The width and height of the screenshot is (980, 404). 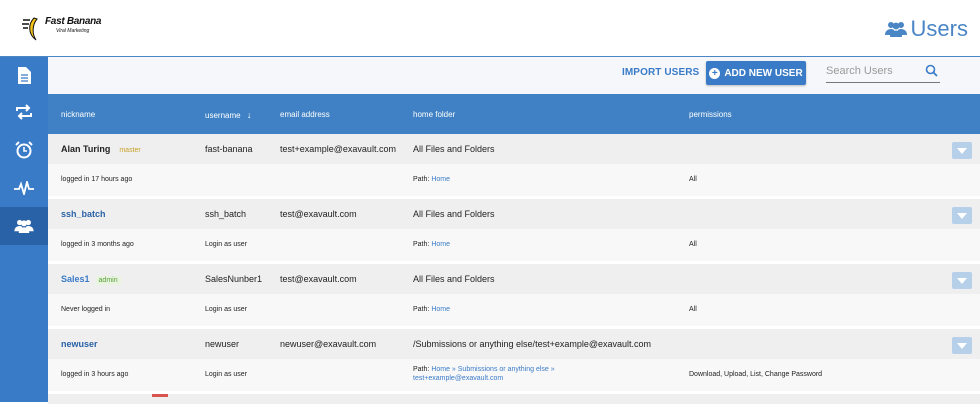 What do you see at coordinates (83, 214) in the screenshot?
I see `user-nickname: ssh_batch` at bounding box center [83, 214].